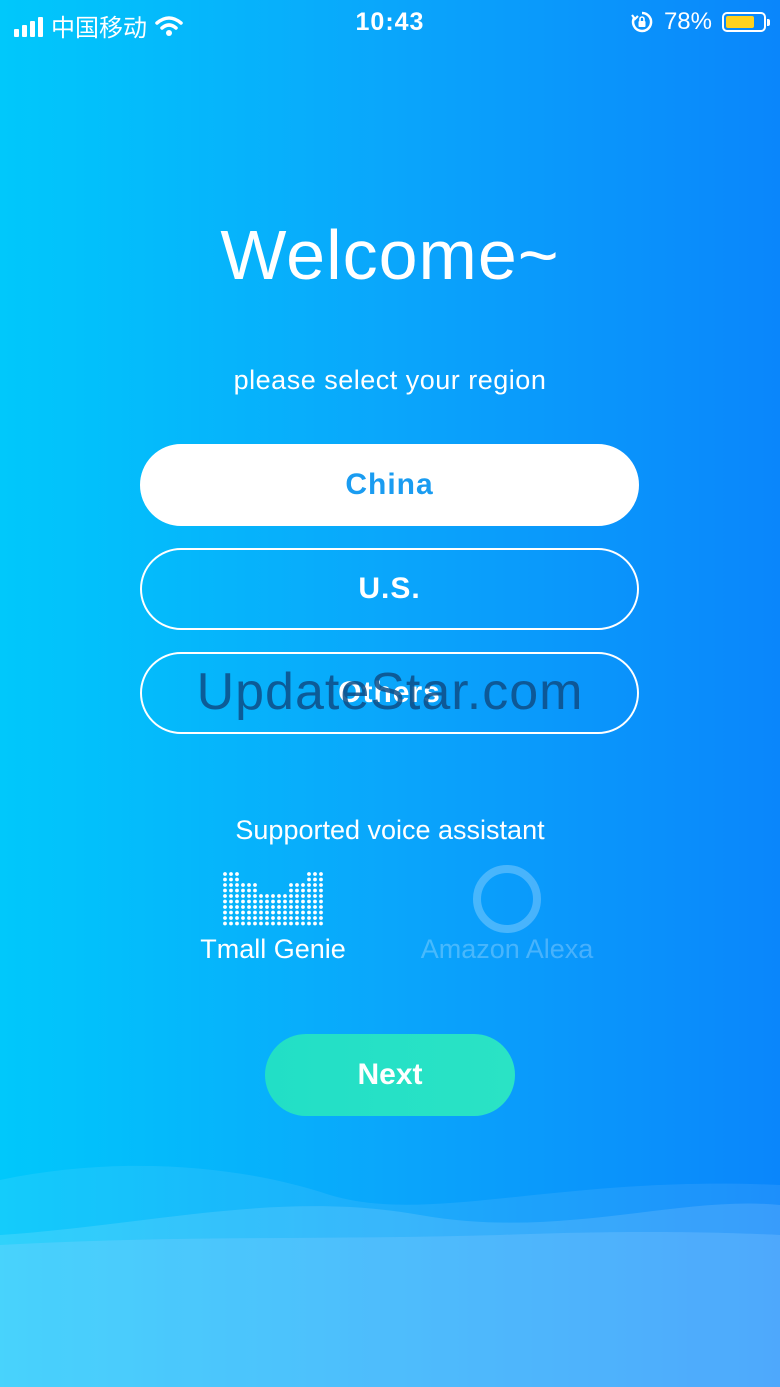 The width and height of the screenshot is (780, 1387). Describe the element at coordinates (390, 255) in the screenshot. I see `welcome-title: Welcome~` at that location.